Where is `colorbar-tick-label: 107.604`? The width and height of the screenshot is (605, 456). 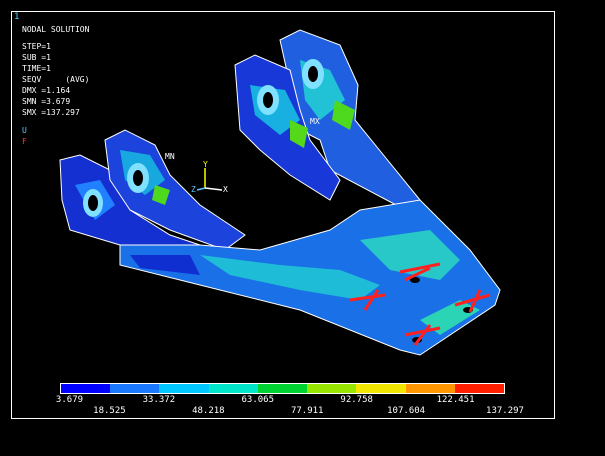 colorbar-tick-label: 107.604 is located at coordinates (406, 411).